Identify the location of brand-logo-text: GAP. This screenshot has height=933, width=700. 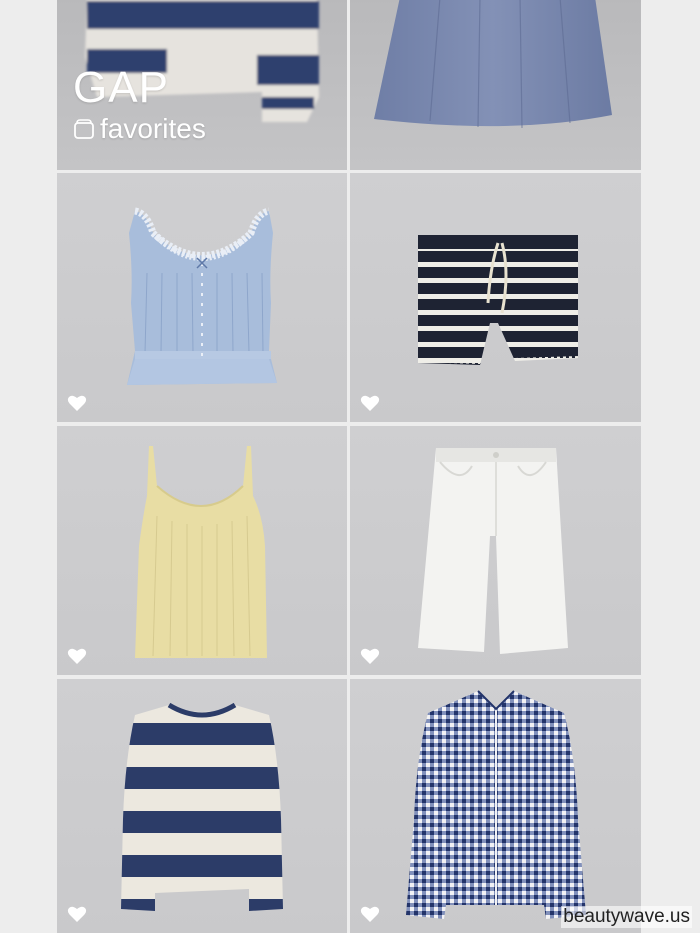
(121, 87).